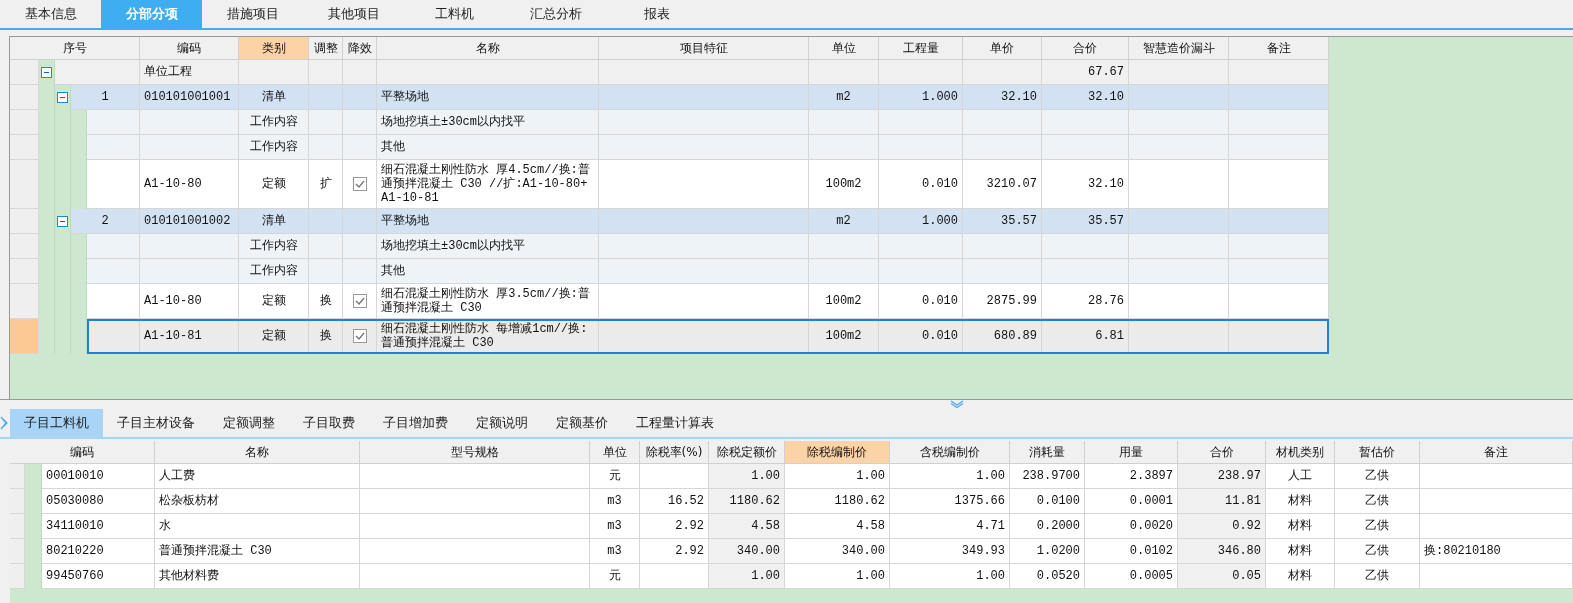 The width and height of the screenshot is (1573, 603). Describe the element at coordinates (837, 452) in the screenshot. I see `column-header: 除税编制价` at that location.